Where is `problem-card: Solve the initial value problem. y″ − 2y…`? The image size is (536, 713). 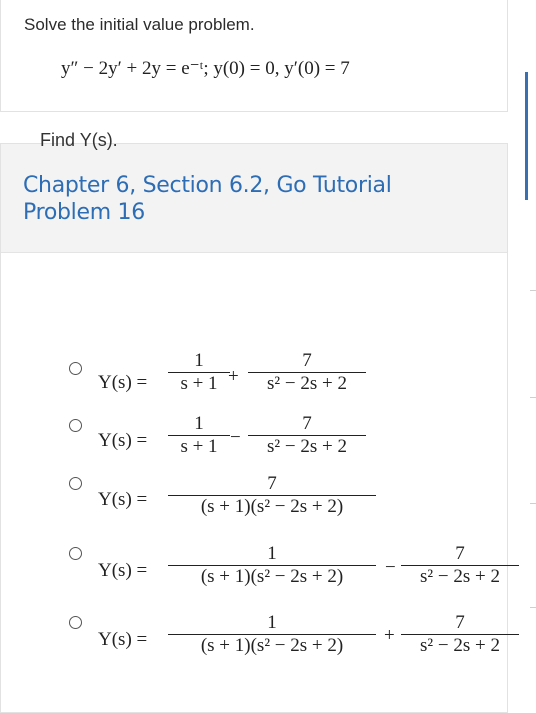 problem-card: Solve the initial value problem. y″ − 2y… is located at coordinates (254, 56).